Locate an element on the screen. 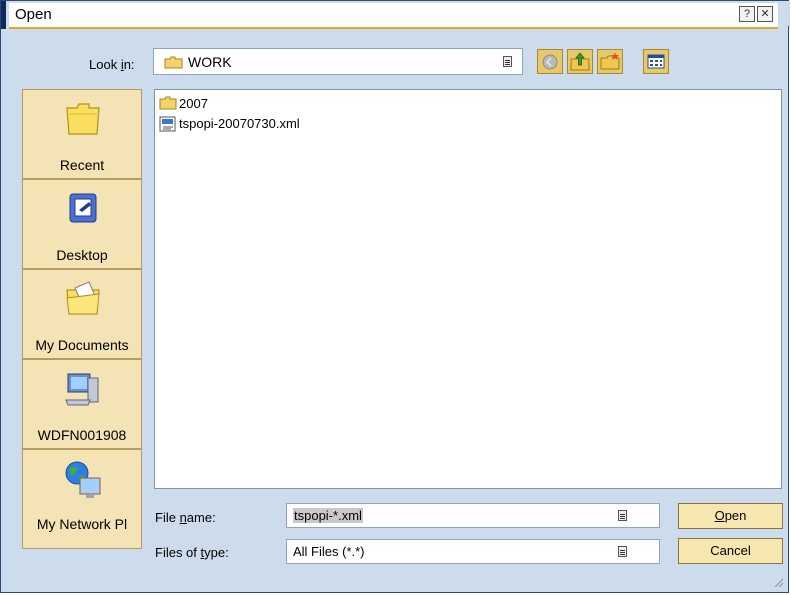 The image size is (791, 595). back-button is located at coordinates (550, 61).